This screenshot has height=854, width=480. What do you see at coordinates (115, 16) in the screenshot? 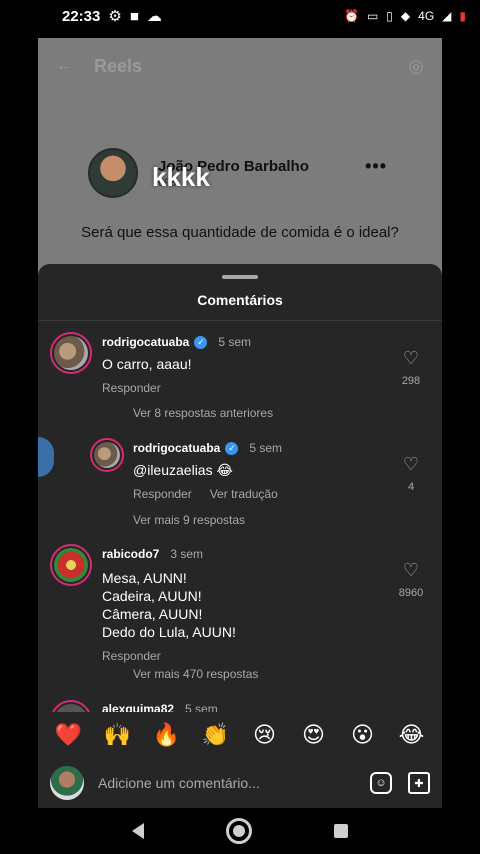
I see `notification-icon: ⚙` at bounding box center [115, 16].